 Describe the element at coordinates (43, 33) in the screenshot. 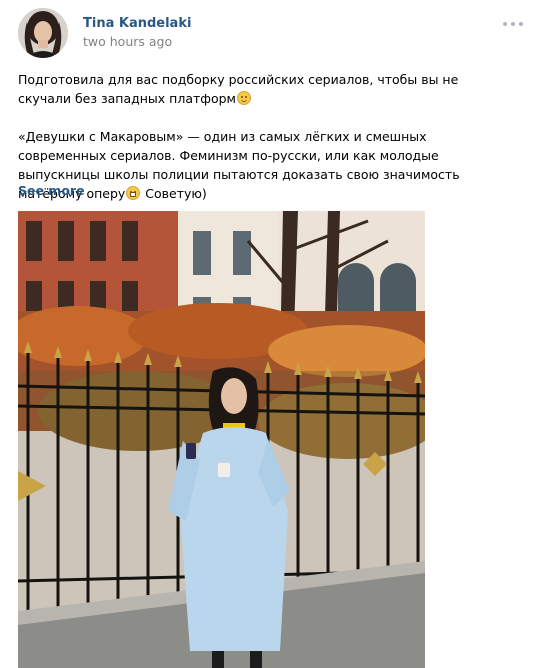

I see `avatar` at that location.